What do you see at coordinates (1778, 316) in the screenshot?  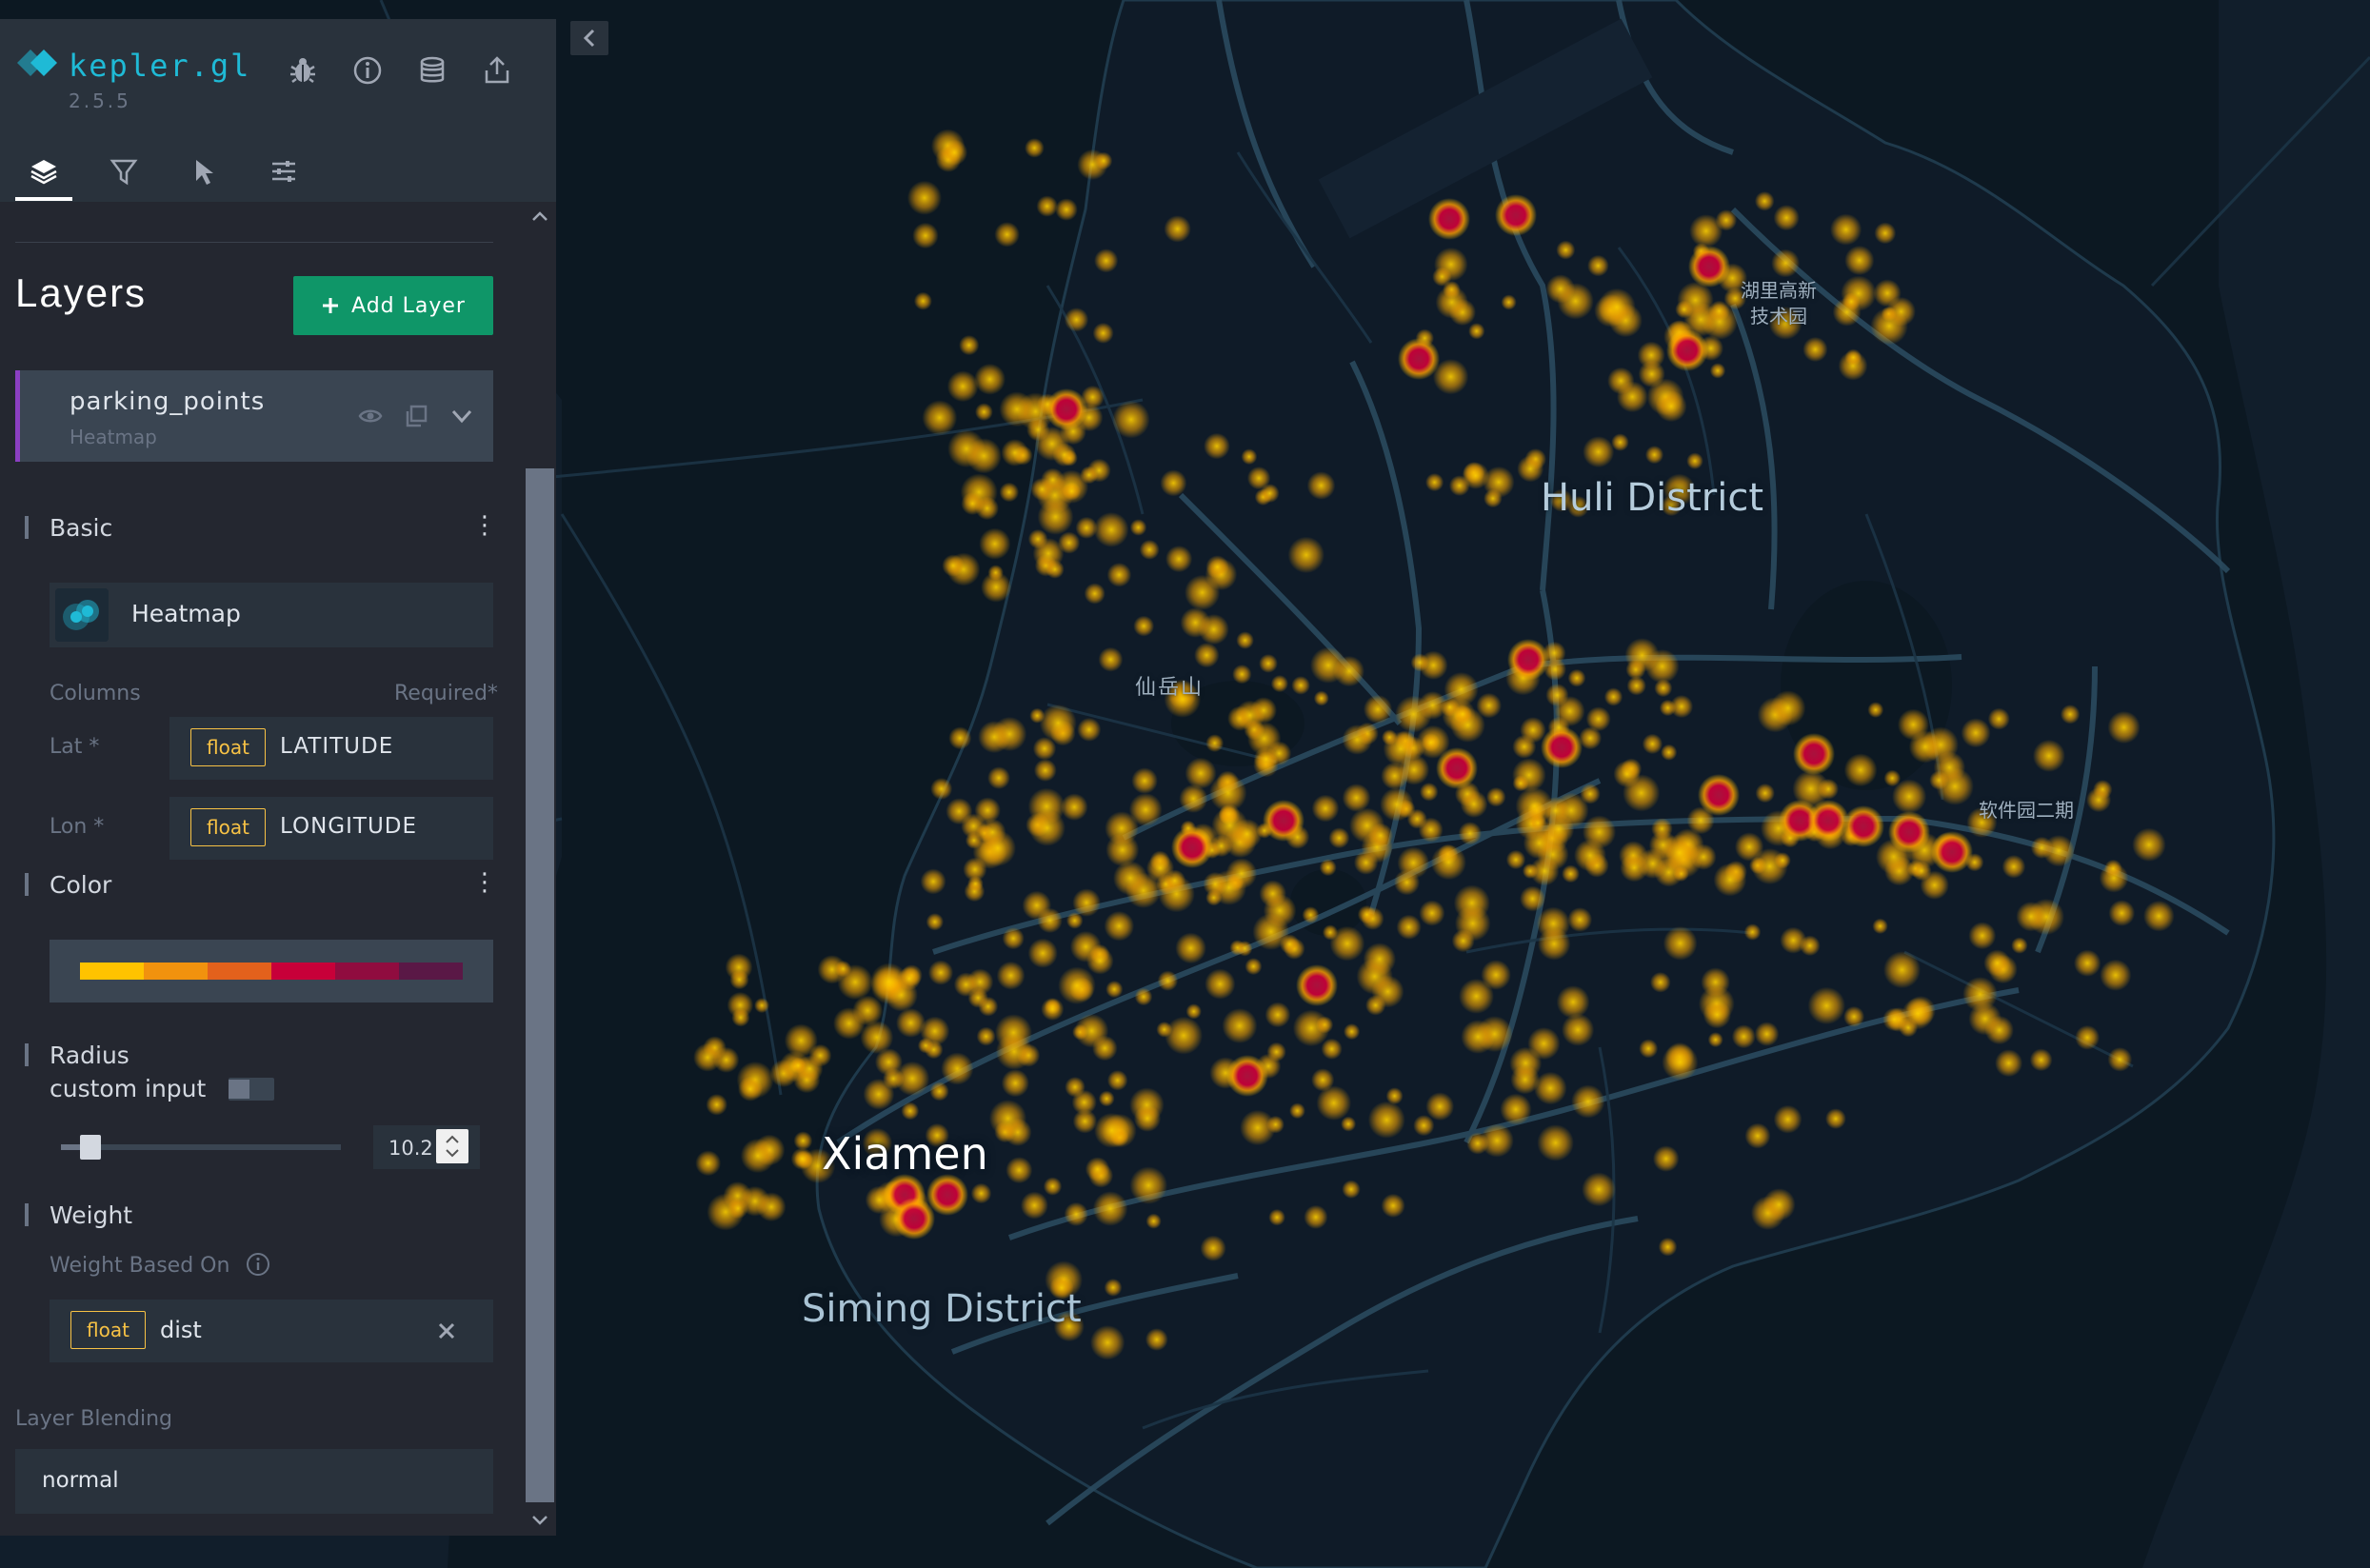 I see `map-label-huli-tech-park-line2: 技术园` at bounding box center [1778, 316].